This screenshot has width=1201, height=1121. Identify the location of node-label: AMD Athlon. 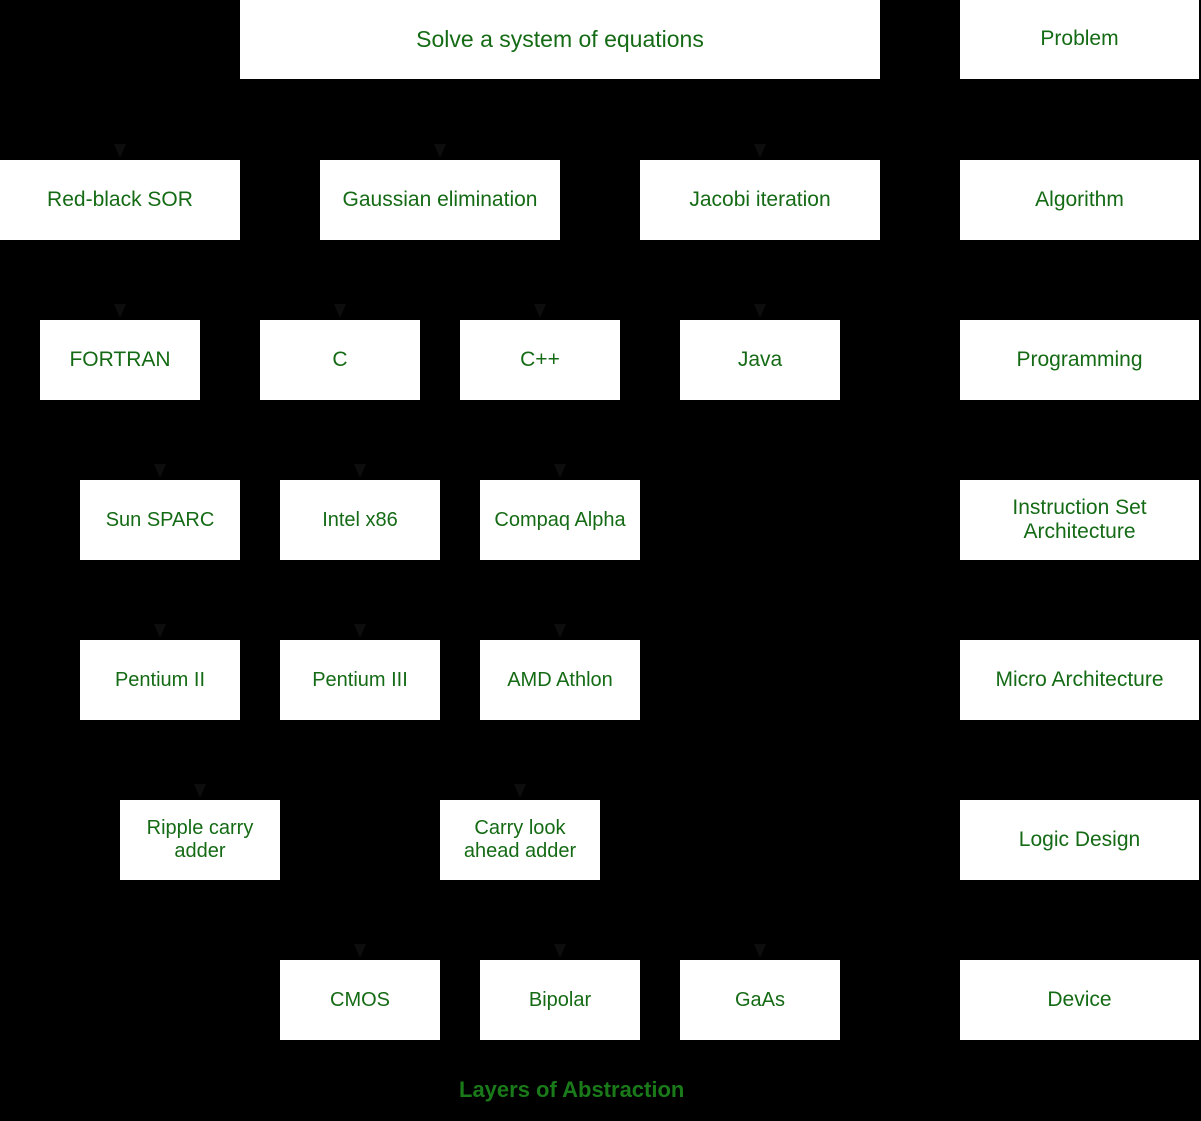
(560, 679).